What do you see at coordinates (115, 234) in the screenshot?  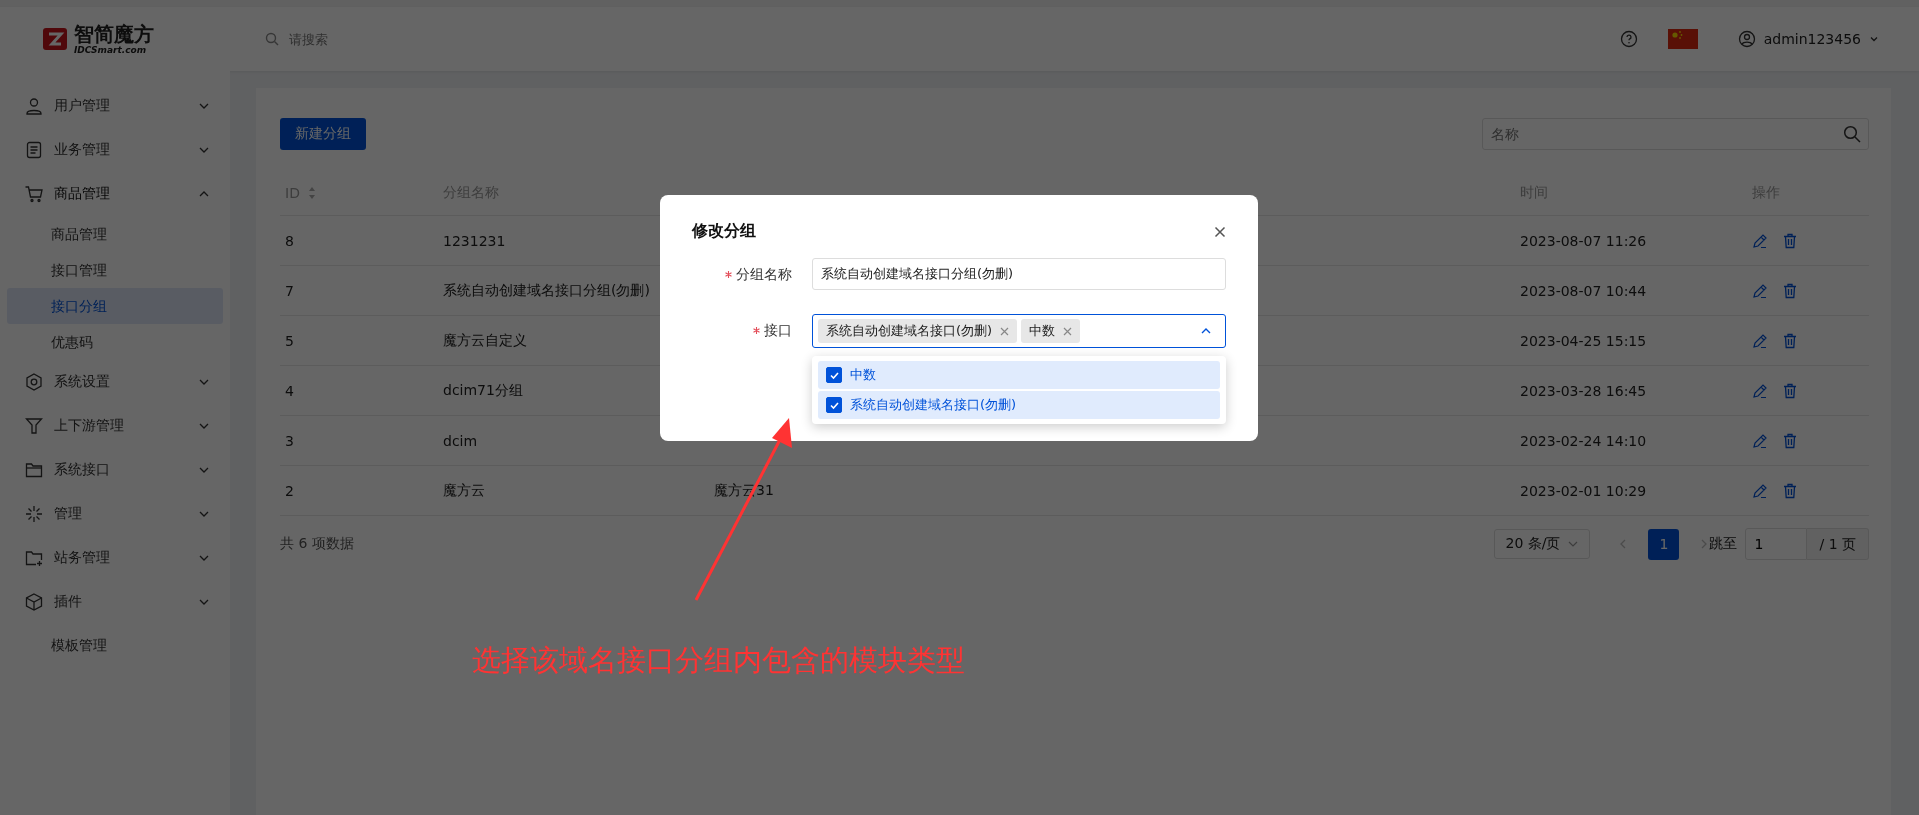 I see `sidebar-subitem: 商品管理` at bounding box center [115, 234].